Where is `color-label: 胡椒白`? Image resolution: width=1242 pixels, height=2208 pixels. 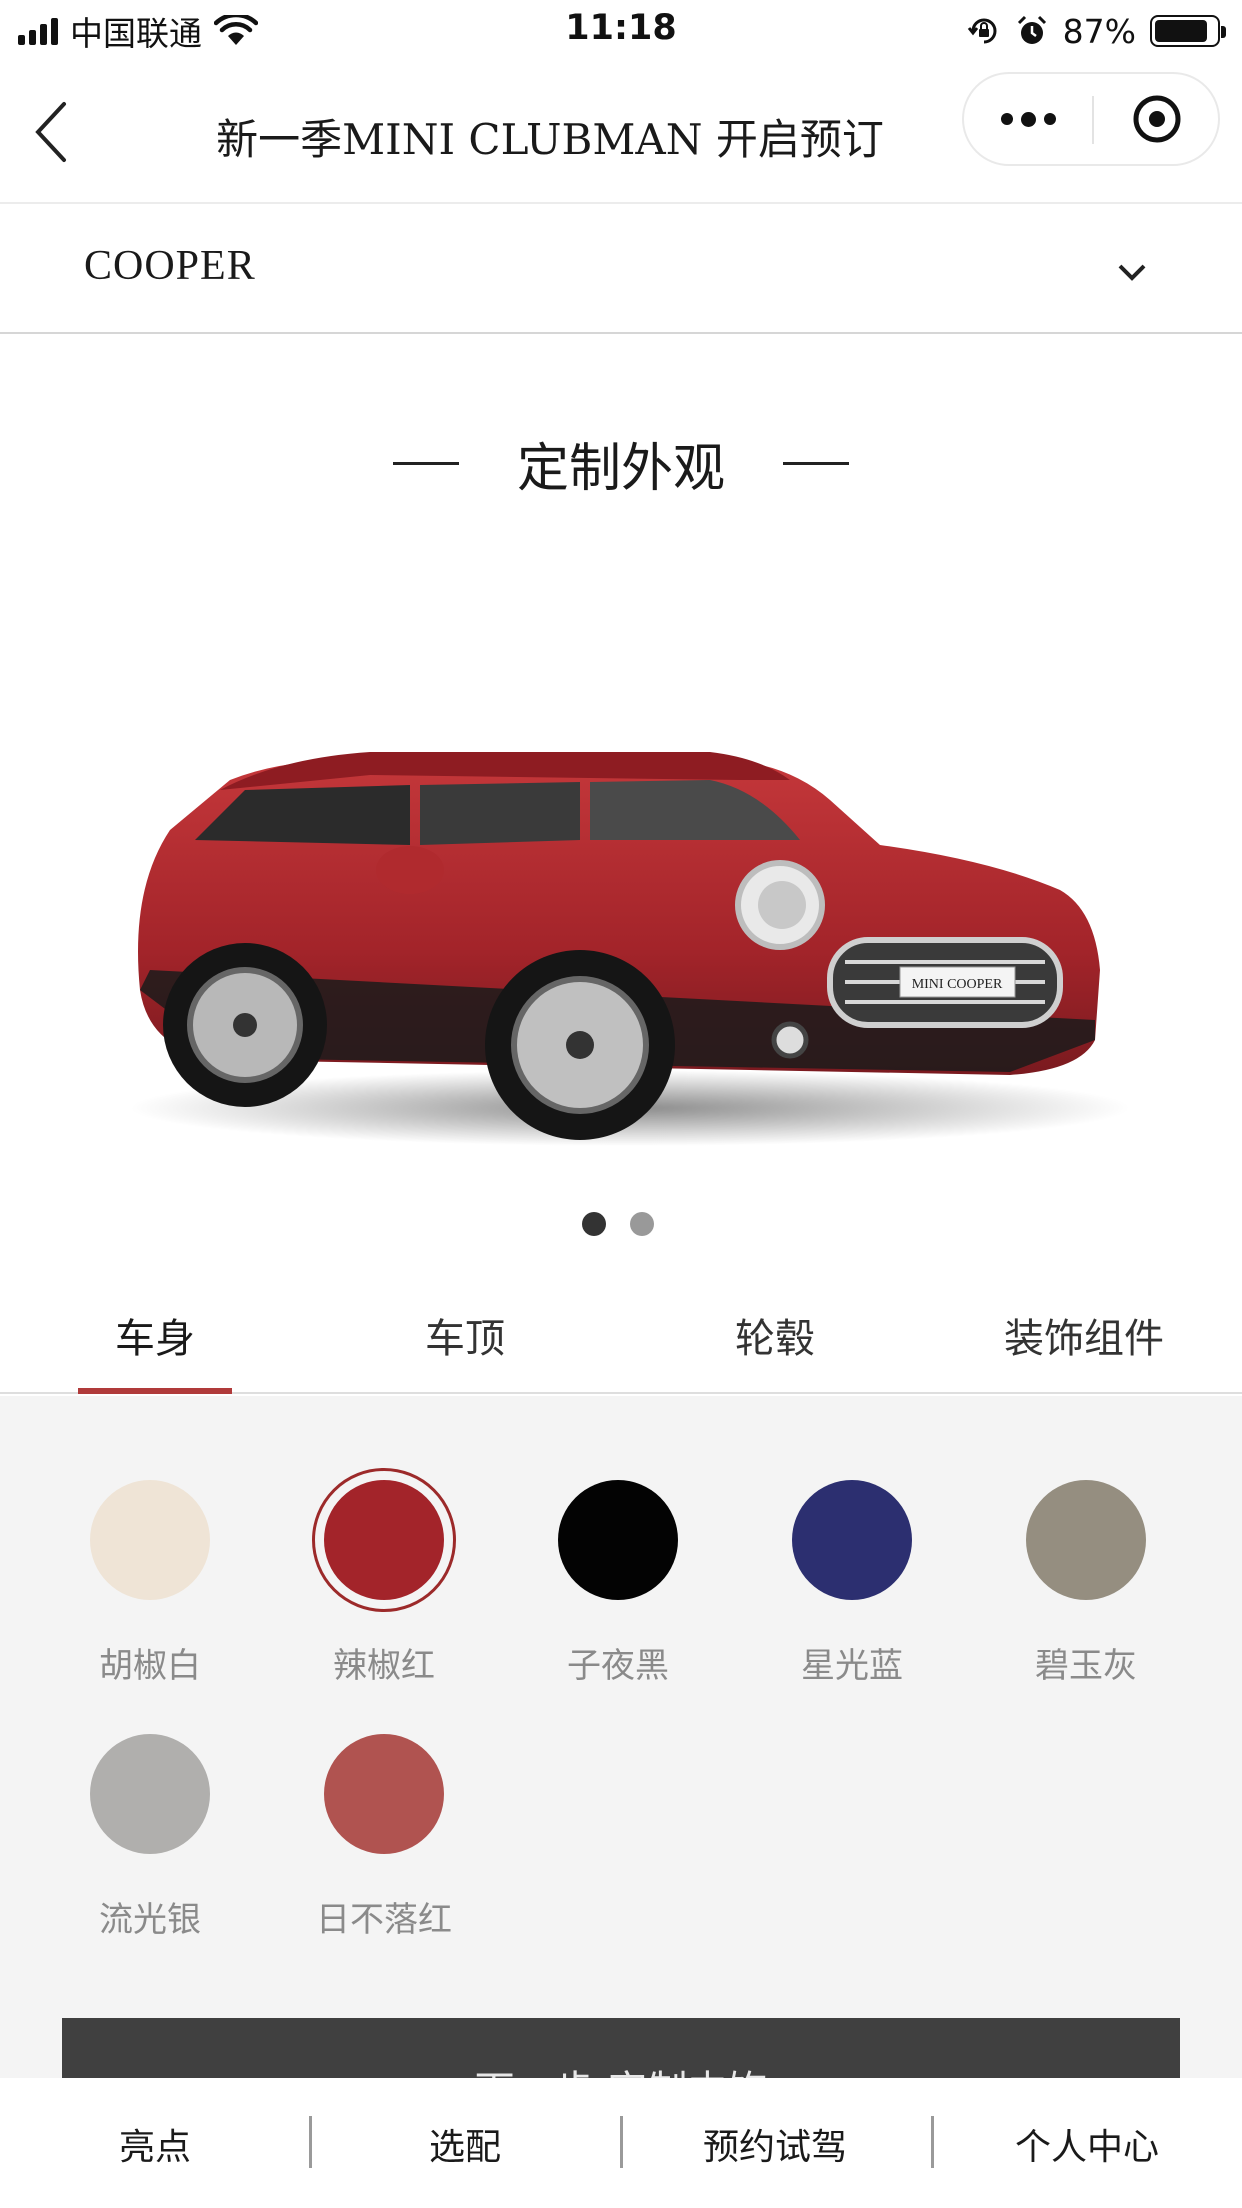 color-label: 胡椒白 is located at coordinates (150, 1666).